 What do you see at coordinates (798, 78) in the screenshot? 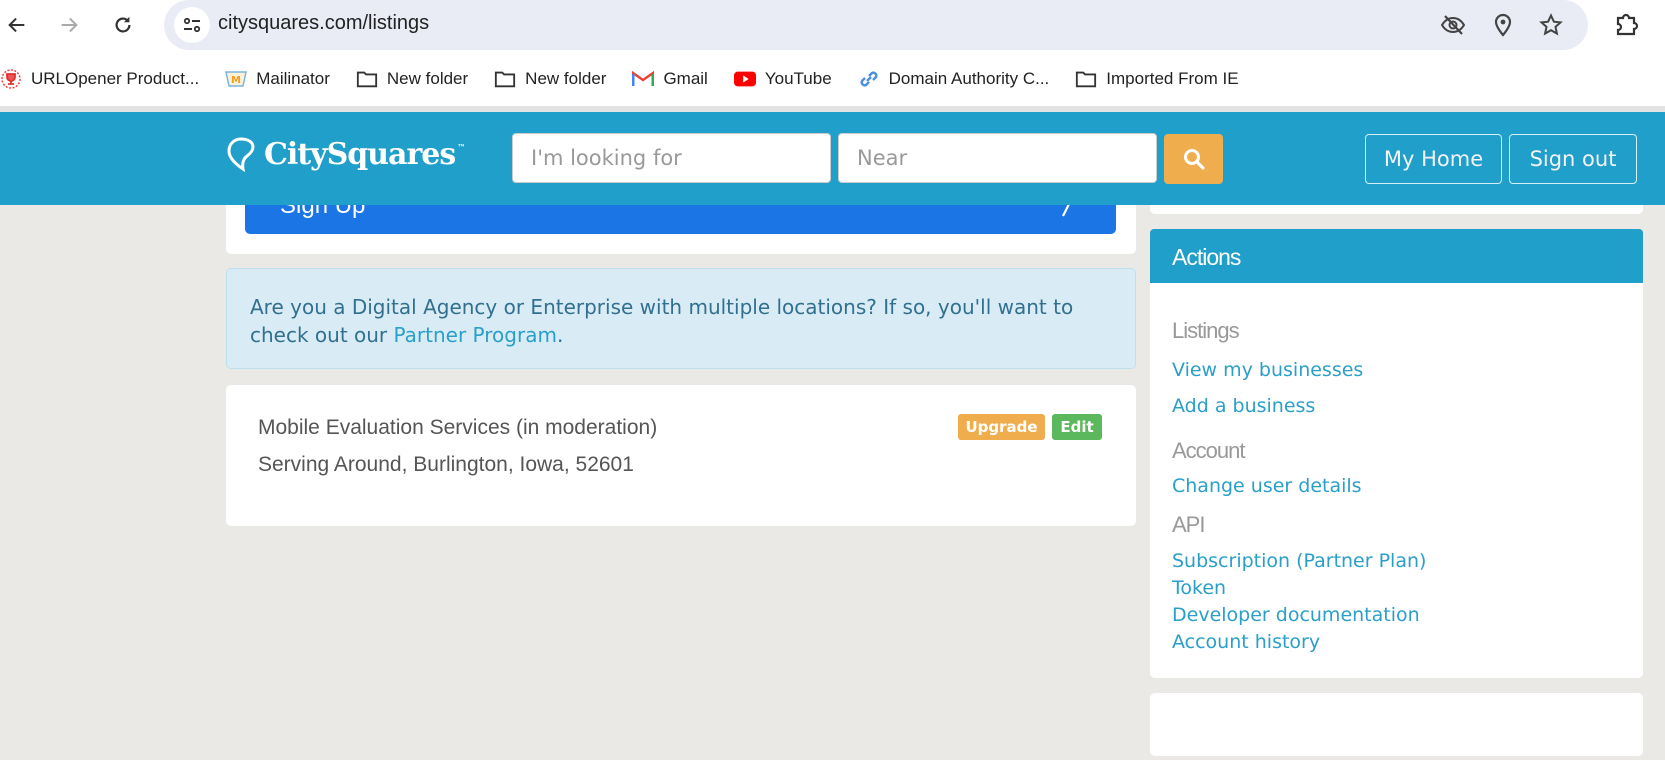
I see `bookmark-label: YouTube` at bounding box center [798, 78].